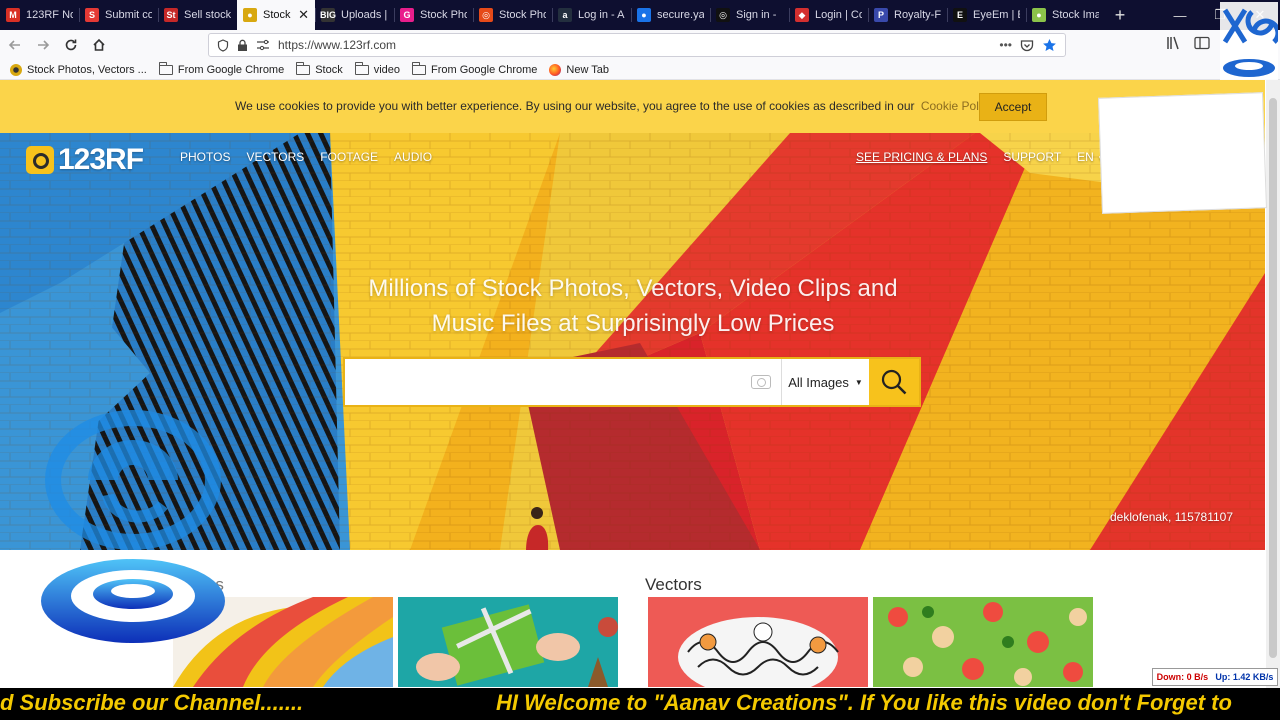  What do you see at coordinates (512, 15) in the screenshot?
I see `browser-tab: ◎ Stock Pho` at bounding box center [512, 15].